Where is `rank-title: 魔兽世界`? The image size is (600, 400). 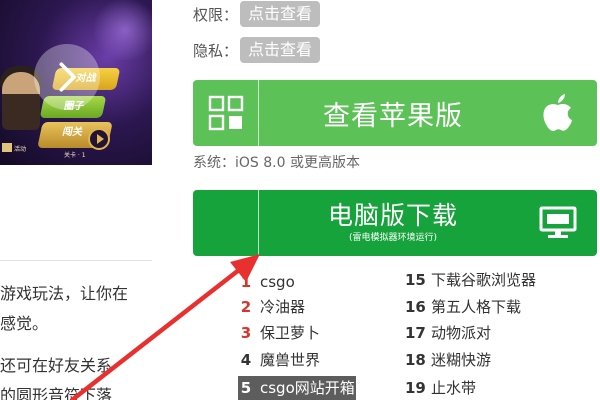
rank-title: 魔兽世界 is located at coordinates (290, 360).